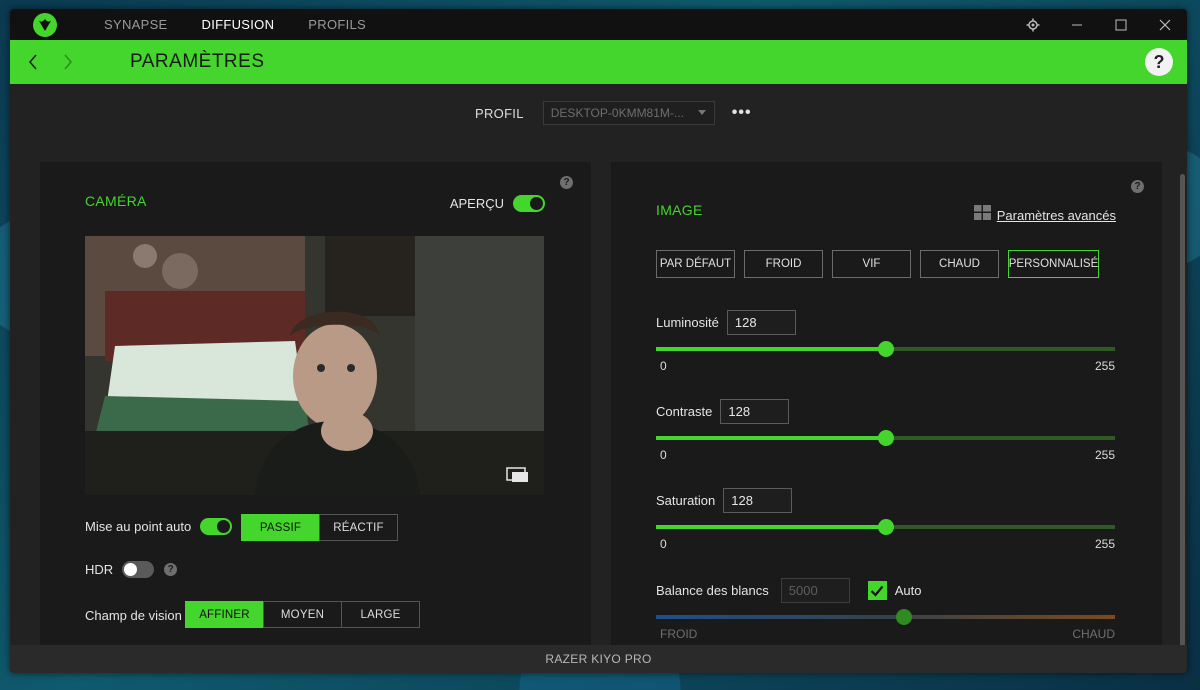 This screenshot has height=690, width=1200. Describe the element at coordinates (815, 590) in the screenshot. I see `white-balance-input: 5000` at that location.